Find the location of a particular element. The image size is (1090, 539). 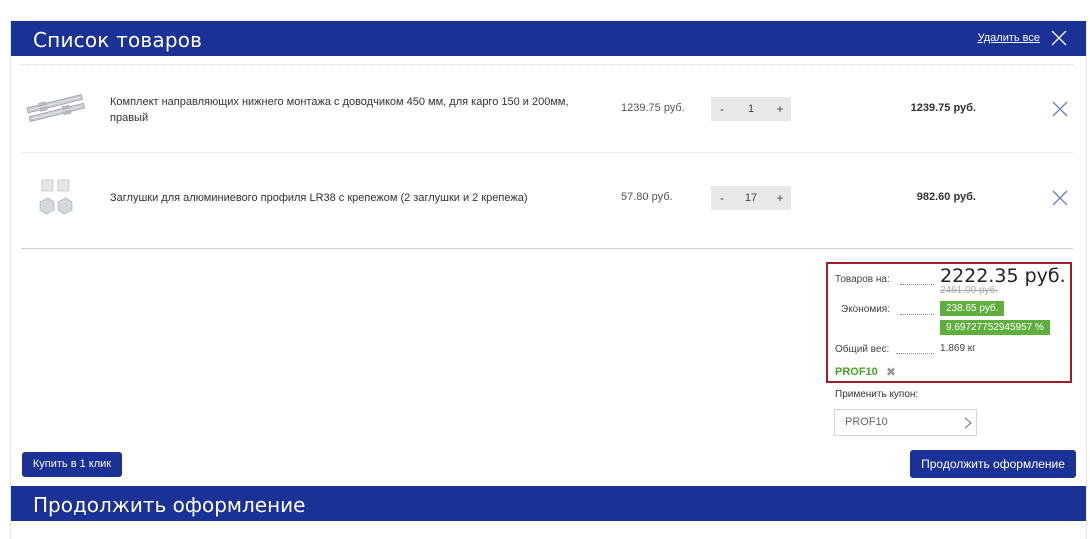

cart-header: Список товаров Удалить все is located at coordinates (548, 38).